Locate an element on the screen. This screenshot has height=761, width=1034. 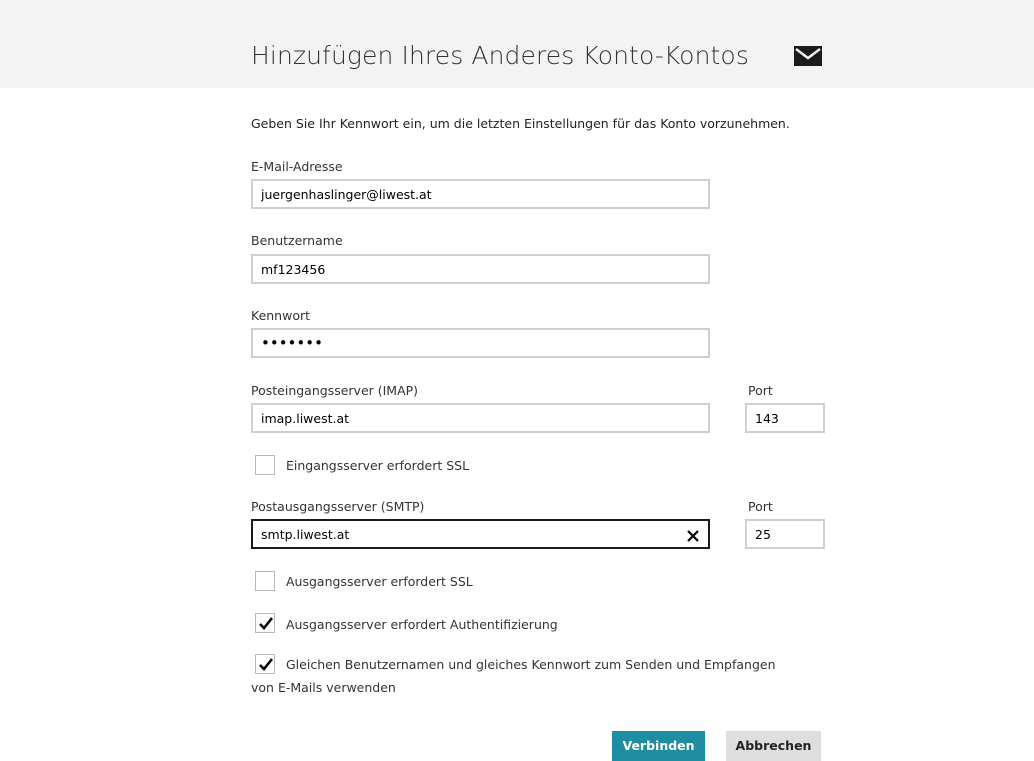
outgoing-auth-checkbox is located at coordinates (265, 623).